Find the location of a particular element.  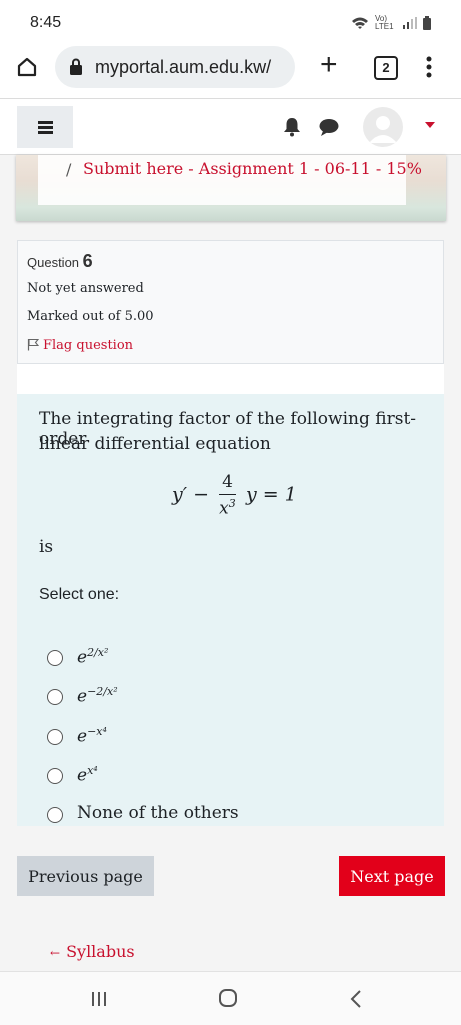

user-menu-caret-icon is located at coordinates (430, 125).